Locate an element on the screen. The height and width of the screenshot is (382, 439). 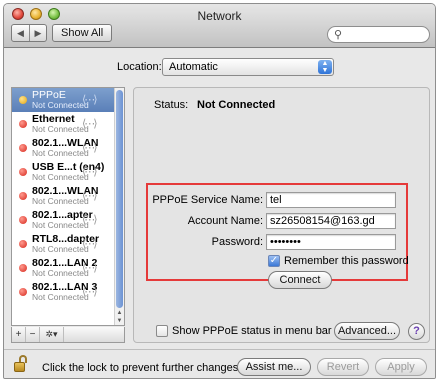
add-service-button: + is located at coordinates (19, 334).